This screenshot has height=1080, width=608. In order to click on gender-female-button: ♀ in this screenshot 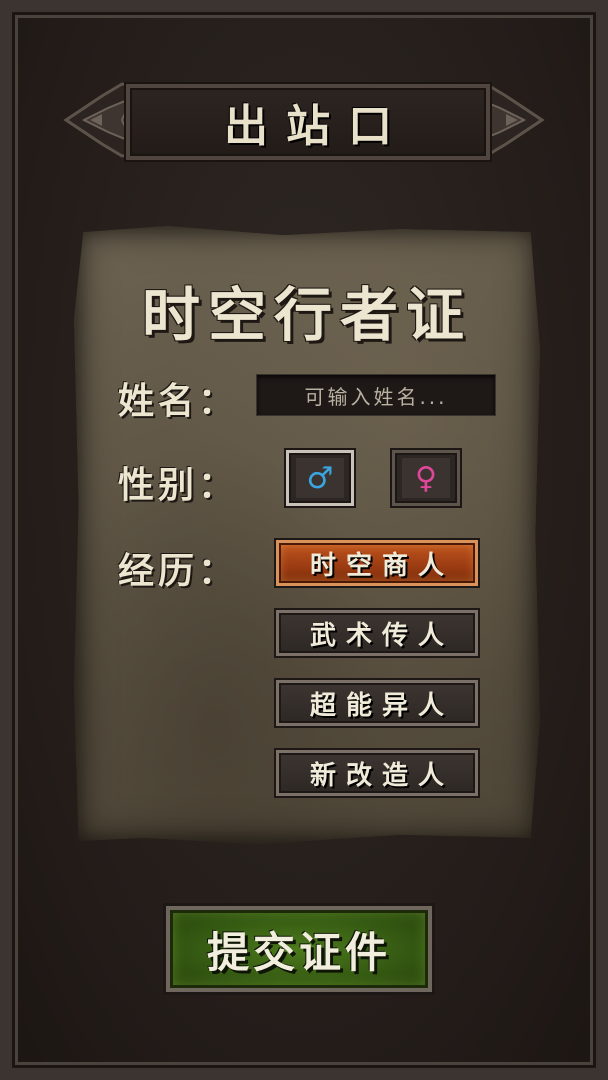, I will do `click(426, 478)`.